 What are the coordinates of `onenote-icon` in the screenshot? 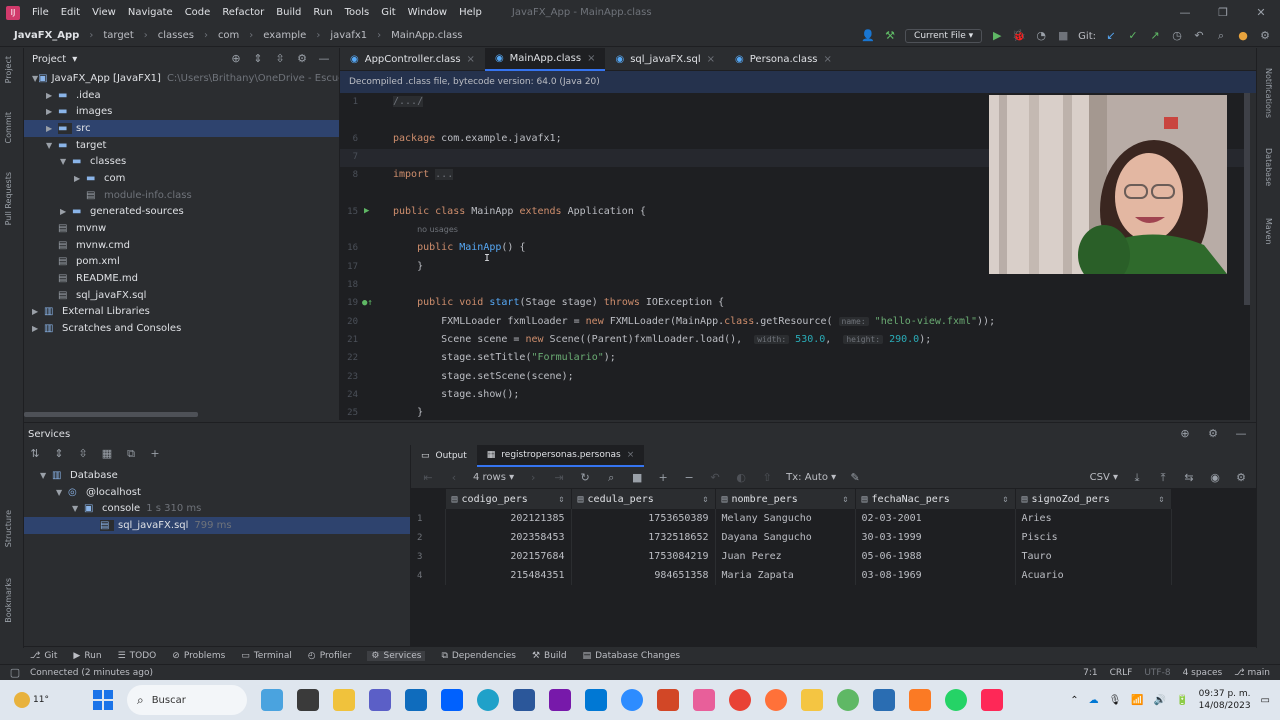 It's located at (559, 700).